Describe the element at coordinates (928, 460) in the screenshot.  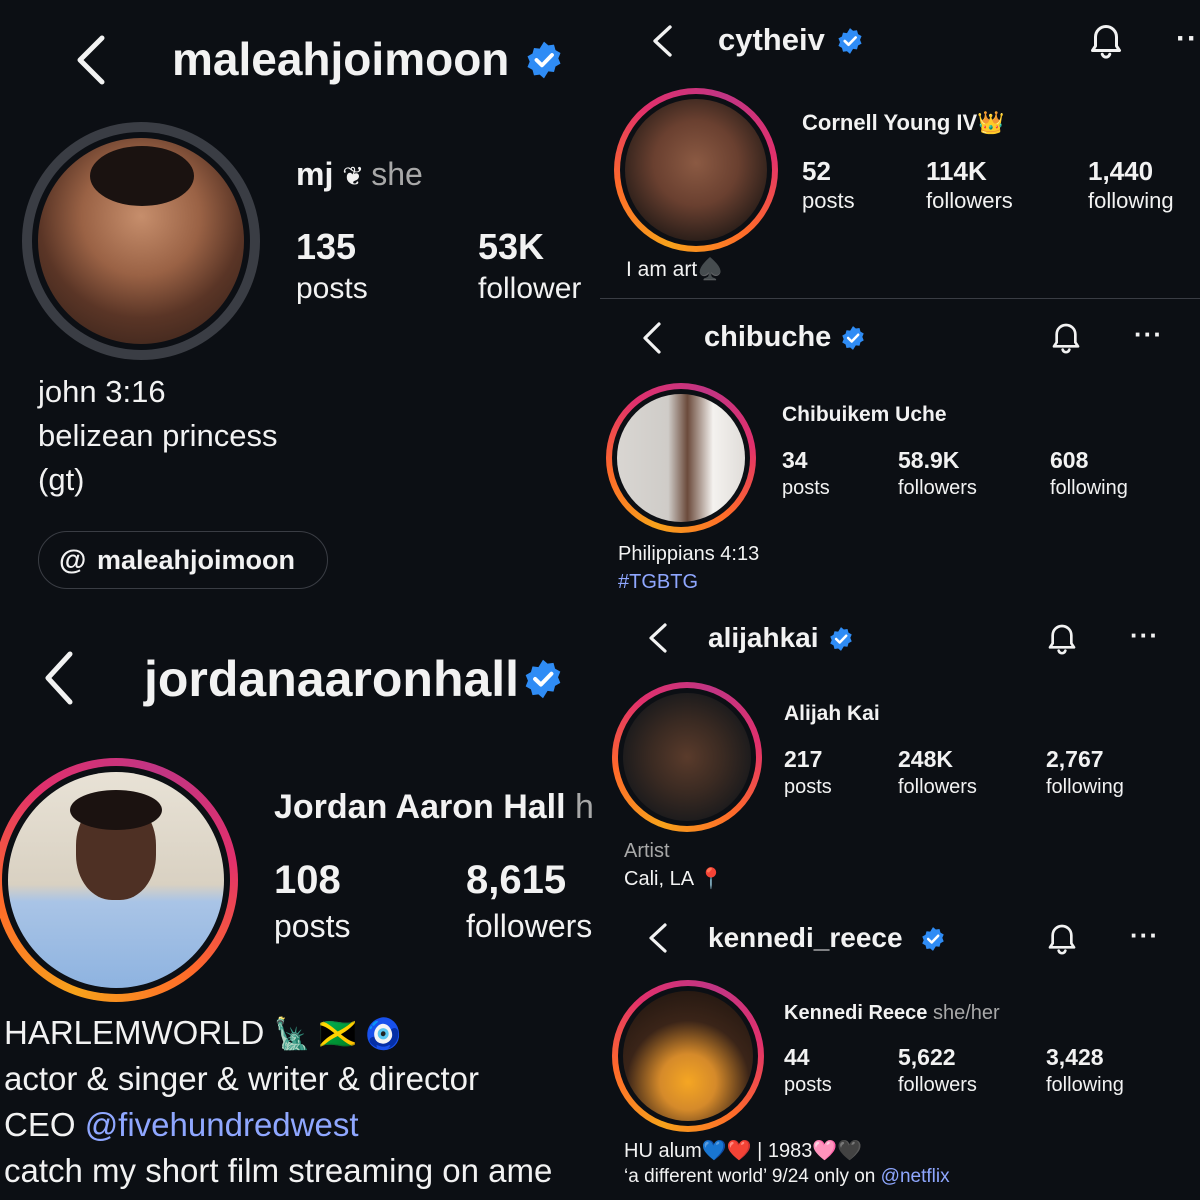
I see `followers-count: 58.9K` at that location.